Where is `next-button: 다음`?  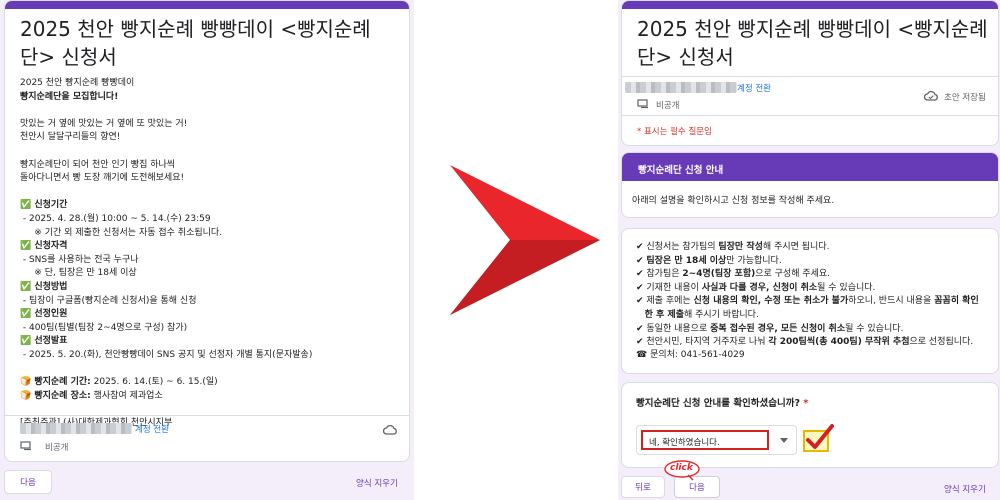
next-button: 다음 is located at coordinates (28, 482).